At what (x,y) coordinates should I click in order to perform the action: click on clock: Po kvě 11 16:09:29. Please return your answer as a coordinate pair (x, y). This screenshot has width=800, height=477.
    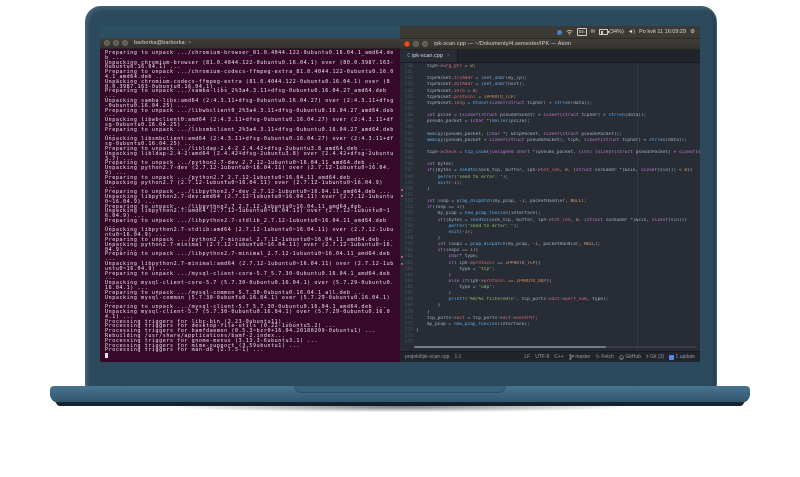
    Looking at the image, I should click on (662, 32).